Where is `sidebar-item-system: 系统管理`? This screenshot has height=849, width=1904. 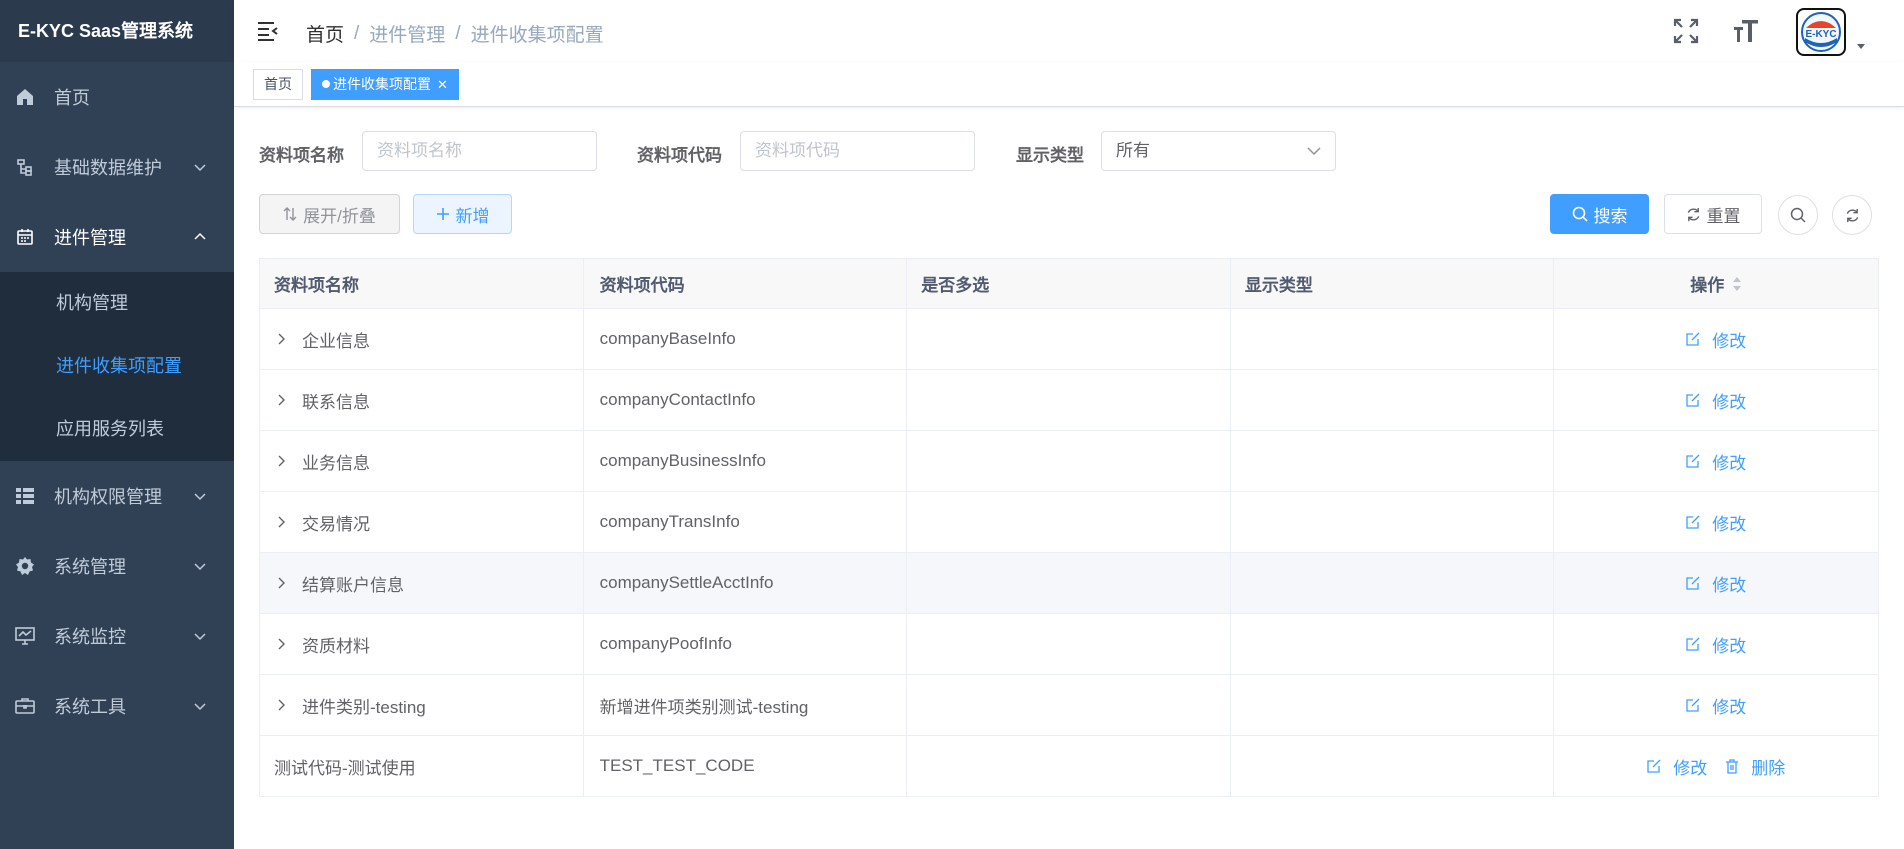
sidebar-item-system: 系统管理 is located at coordinates (117, 566).